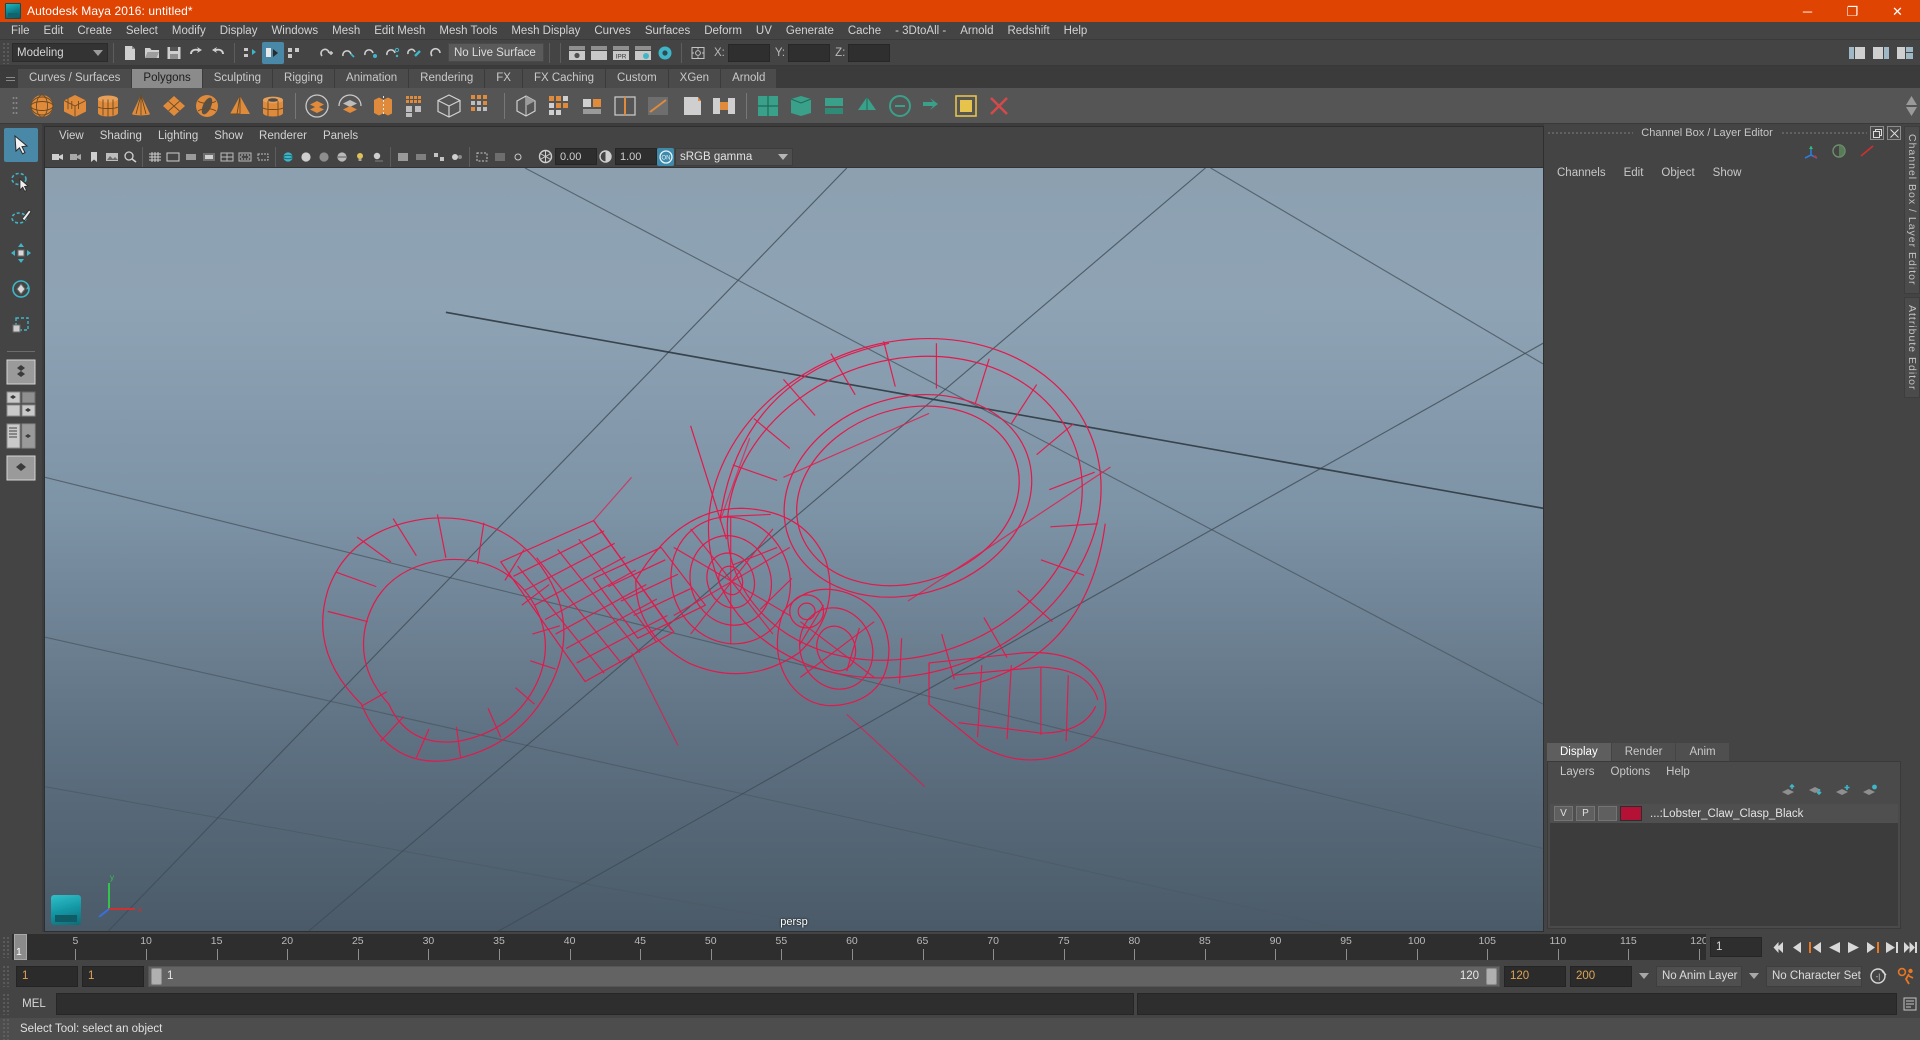 The width and height of the screenshot is (1920, 1040). I want to click on poly-uv-icon, so click(768, 106).